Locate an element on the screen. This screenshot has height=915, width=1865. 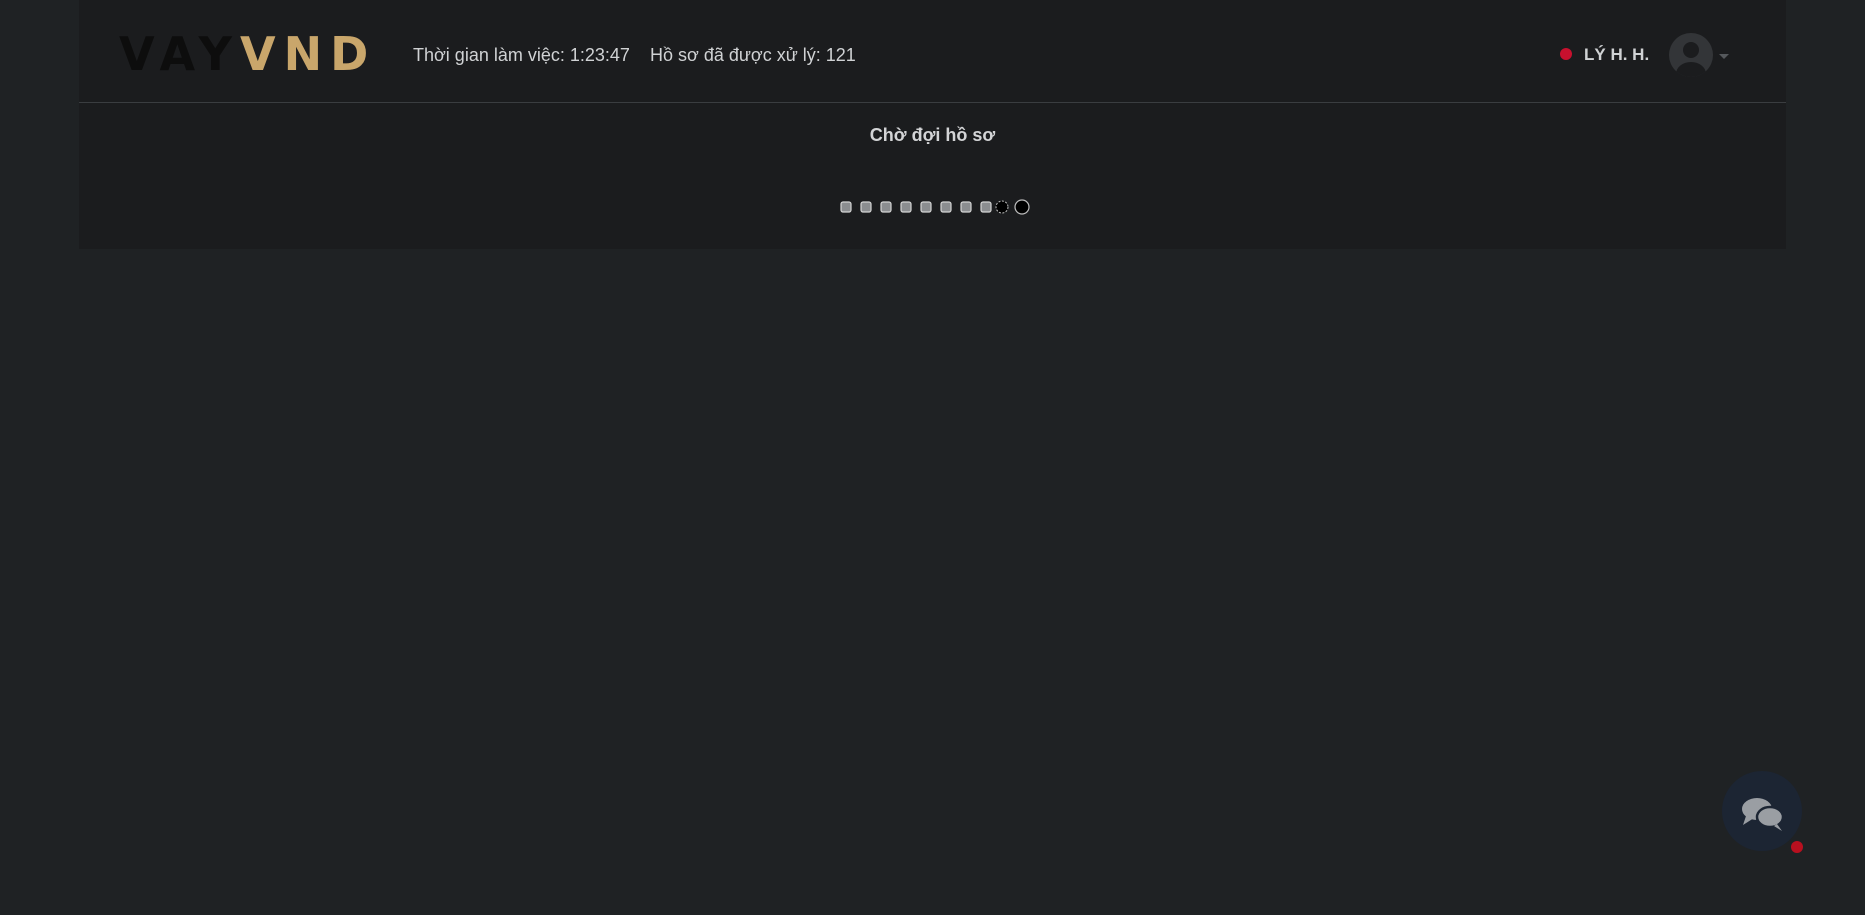
logo-text-vay: VAY is located at coordinates (179, 54).